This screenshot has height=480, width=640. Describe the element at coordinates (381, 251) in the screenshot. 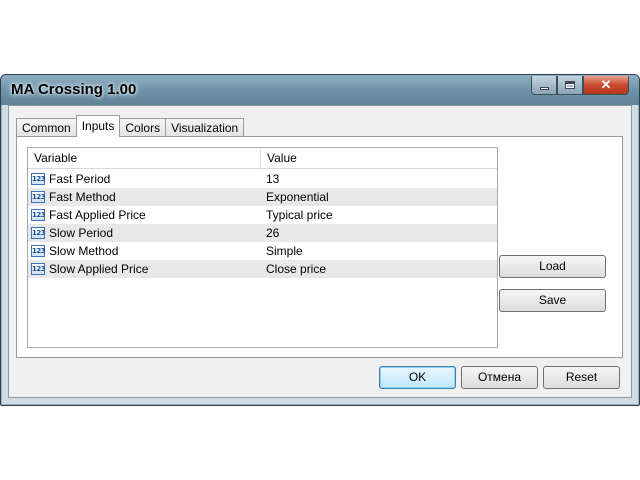

I see `variable-value: Simple` at that location.